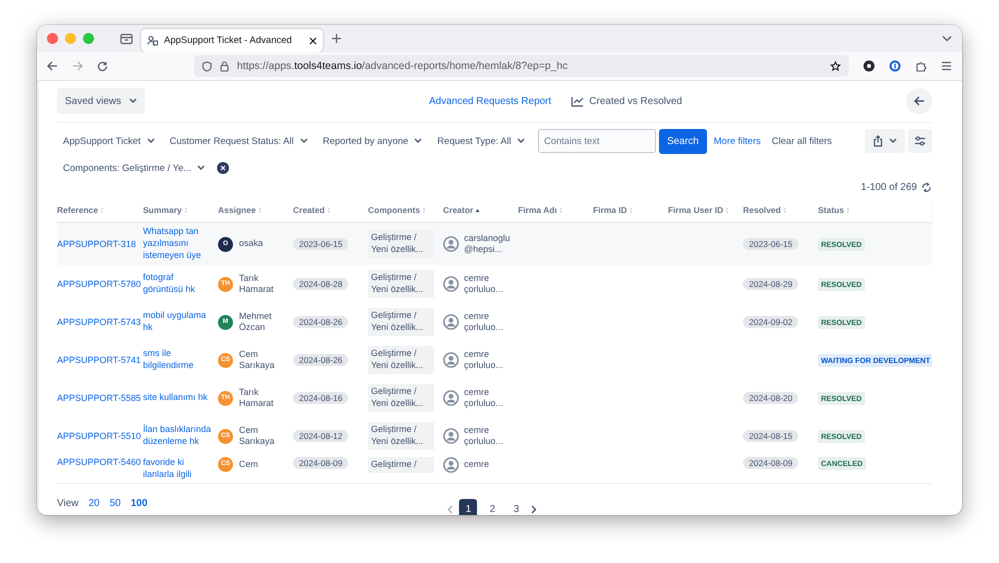 Image resolution: width=999 pixels, height=563 pixels. What do you see at coordinates (780, 210) in the screenshot?
I see `column-header: Resolved` at bounding box center [780, 210].